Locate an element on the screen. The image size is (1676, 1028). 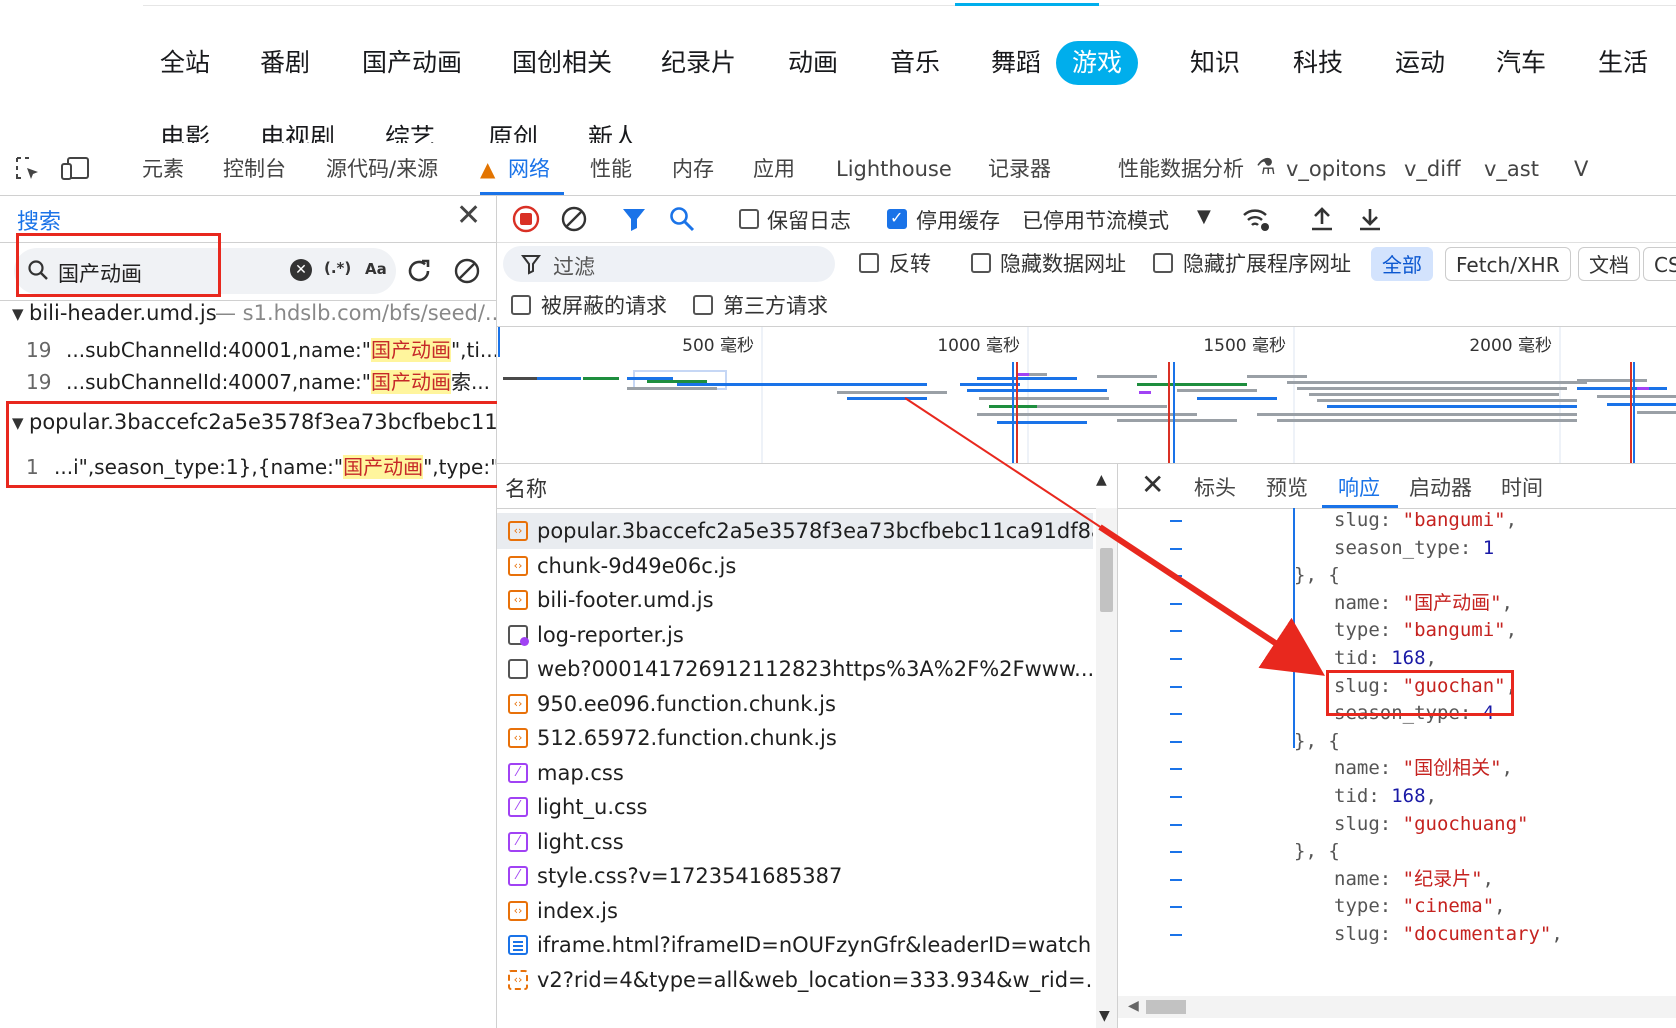
site-nav-8: 游戏 is located at coordinates (1097, 63).